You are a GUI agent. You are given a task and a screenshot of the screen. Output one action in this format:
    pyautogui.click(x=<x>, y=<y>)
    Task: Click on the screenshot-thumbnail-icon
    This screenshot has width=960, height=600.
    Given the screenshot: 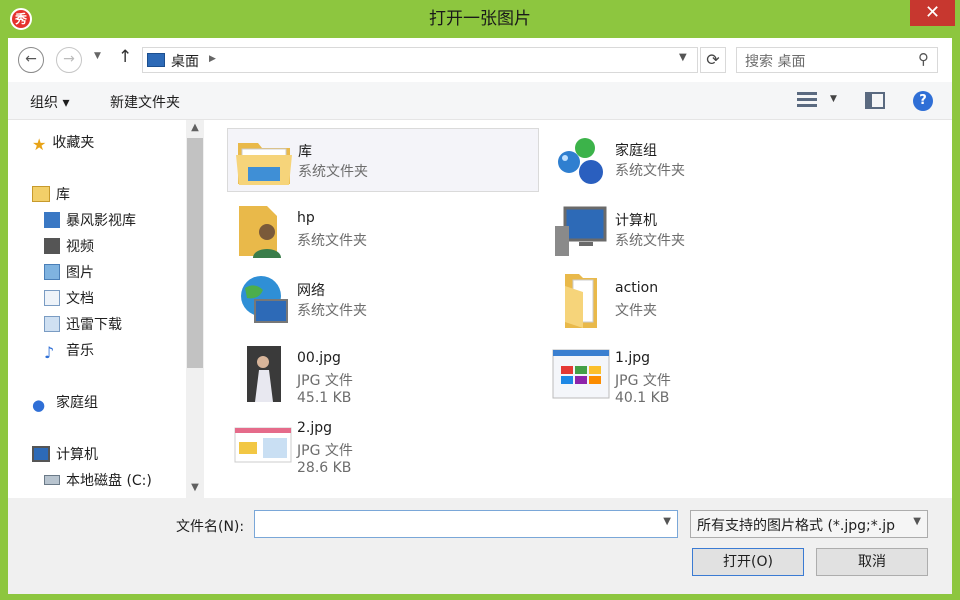 What is the action you would take?
    pyautogui.click(x=581, y=374)
    